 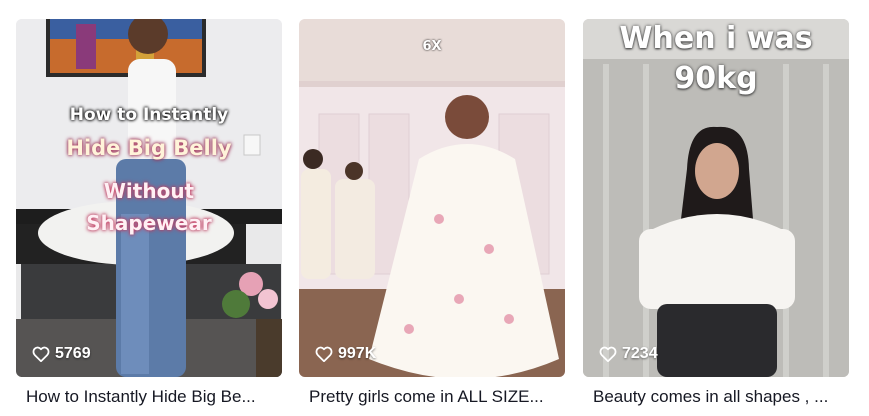 What do you see at coordinates (432, 46) in the screenshot?
I see `overlay-text-line: 6X` at bounding box center [432, 46].